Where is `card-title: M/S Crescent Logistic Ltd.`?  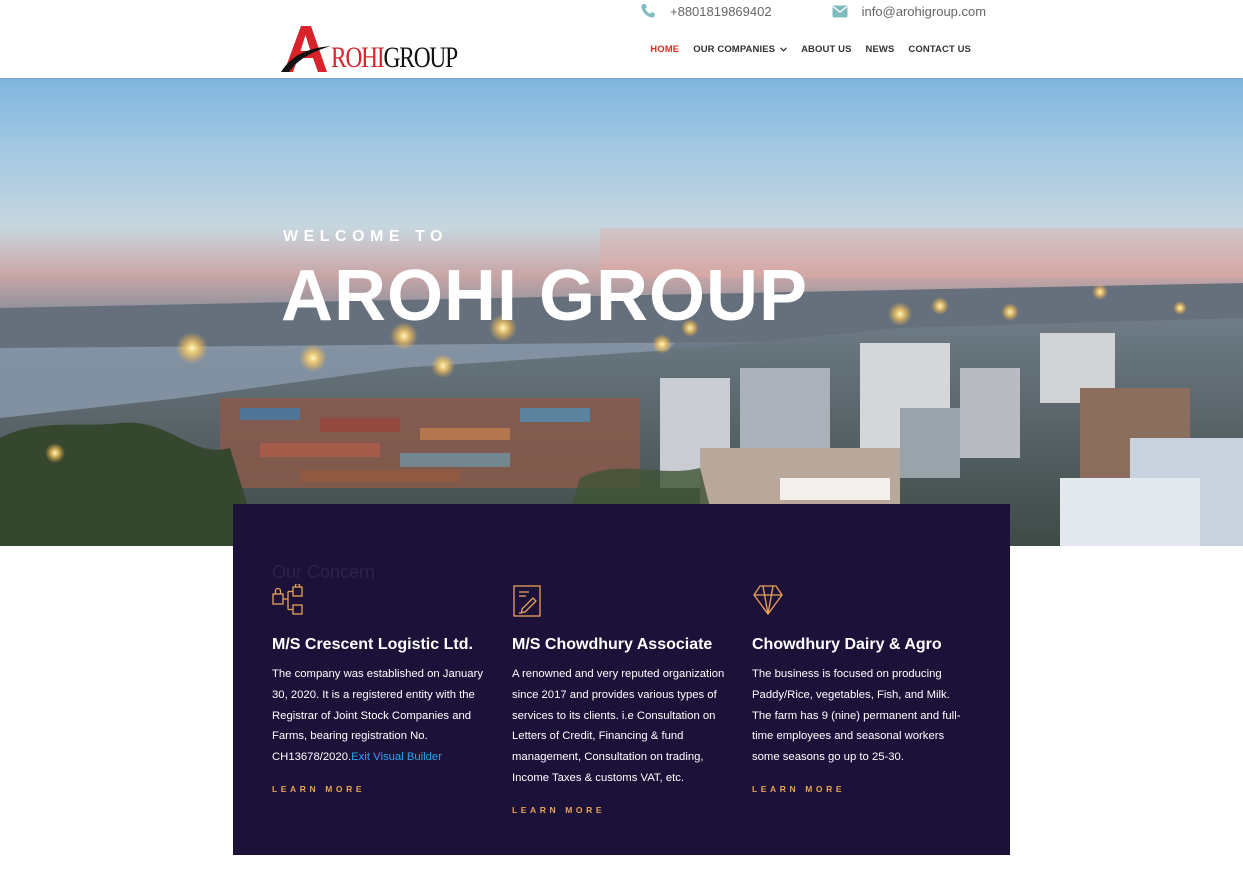 card-title: M/S Crescent Logistic Ltd. is located at coordinates (372, 644).